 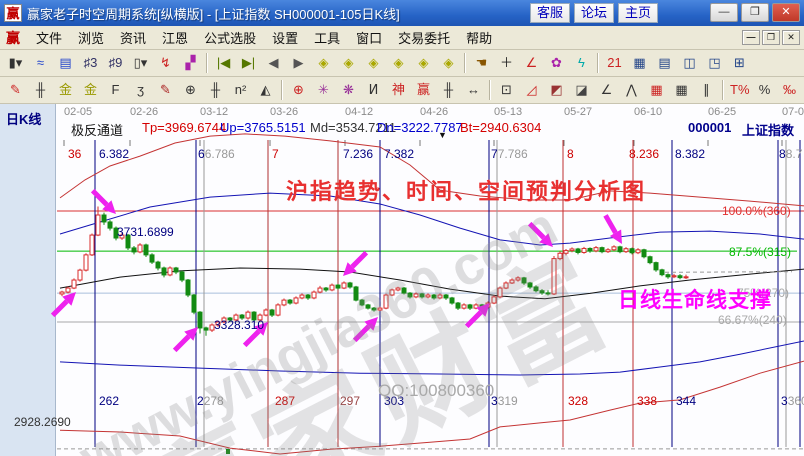 What do you see at coordinates (373, 63) in the screenshot?
I see `diamond-expand-icon: ◈` at bounding box center [373, 63].